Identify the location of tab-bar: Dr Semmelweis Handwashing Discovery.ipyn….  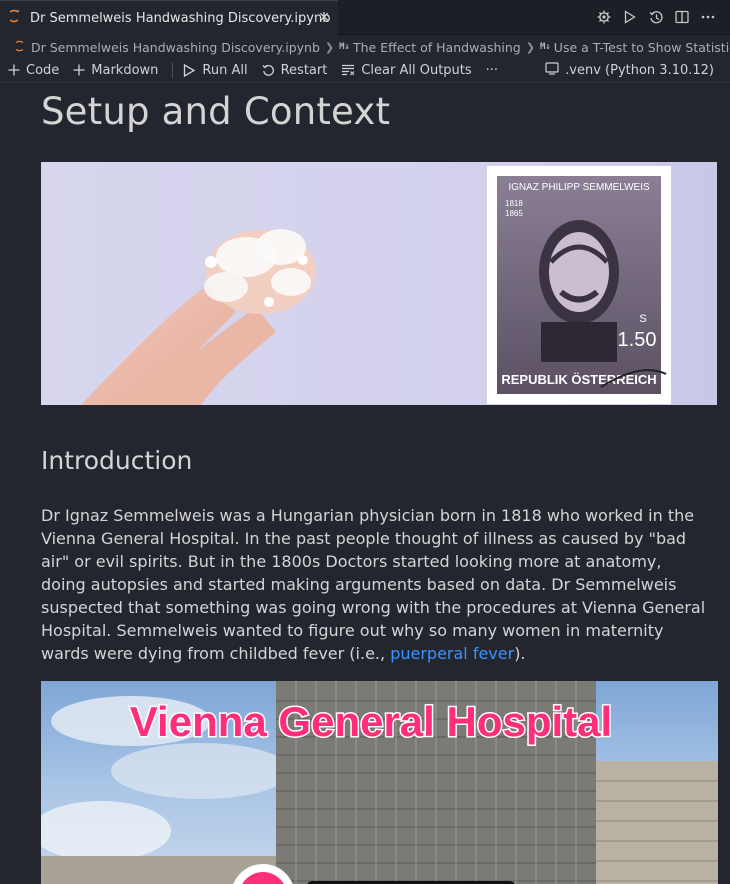
(365, 17).